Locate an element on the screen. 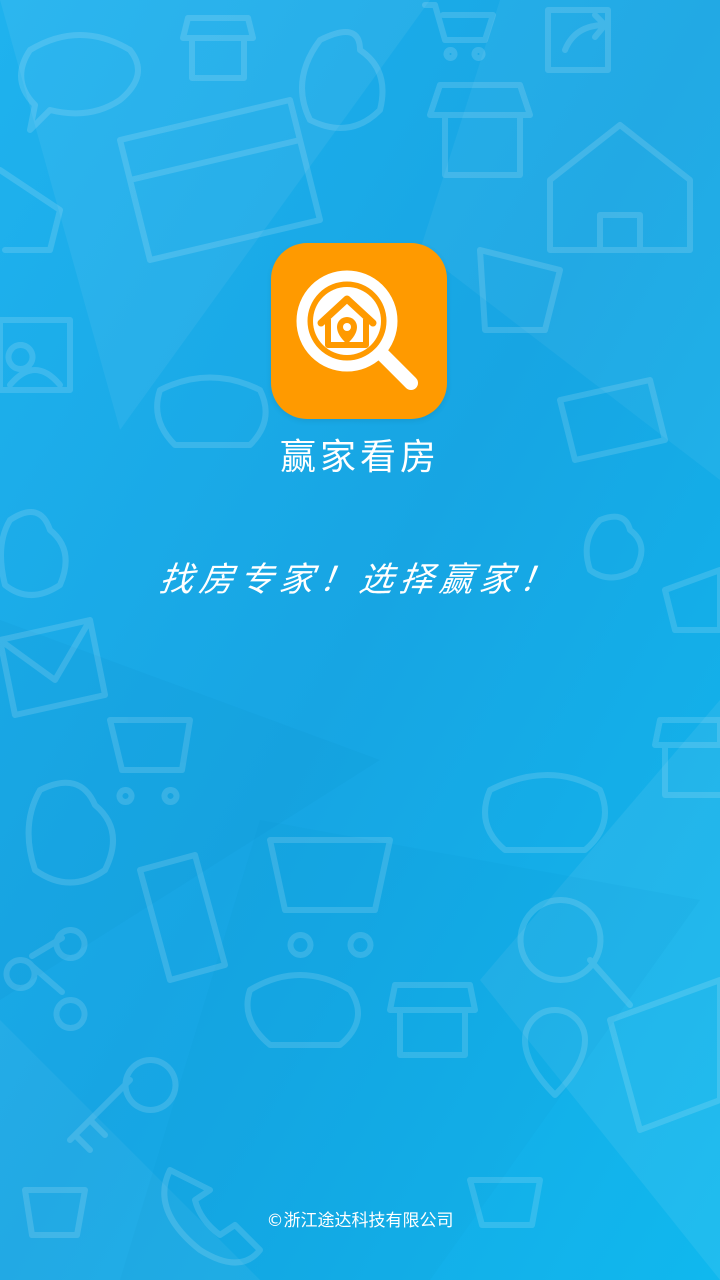 This screenshot has height=1280, width=720. copyright-text: ©浙江途达科技有限公司 is located at coordinates (360, 1221).